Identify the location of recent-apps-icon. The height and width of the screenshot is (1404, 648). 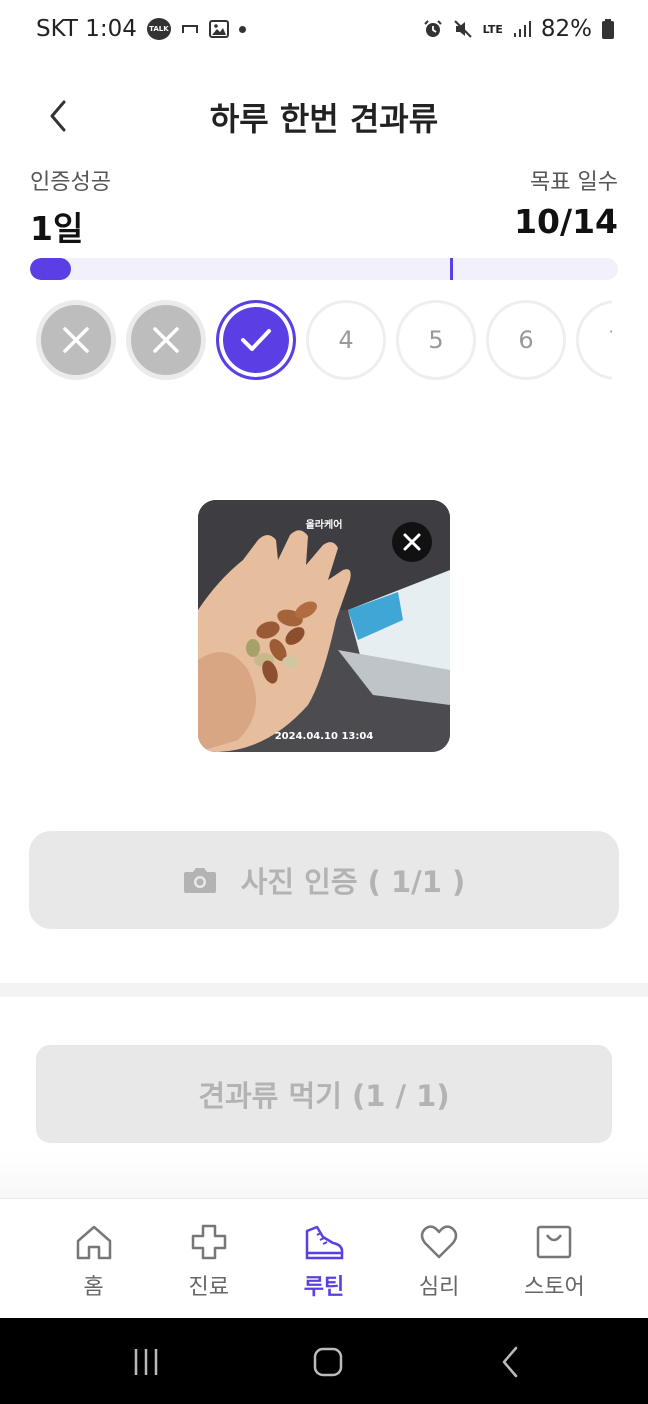
(146, 1362).